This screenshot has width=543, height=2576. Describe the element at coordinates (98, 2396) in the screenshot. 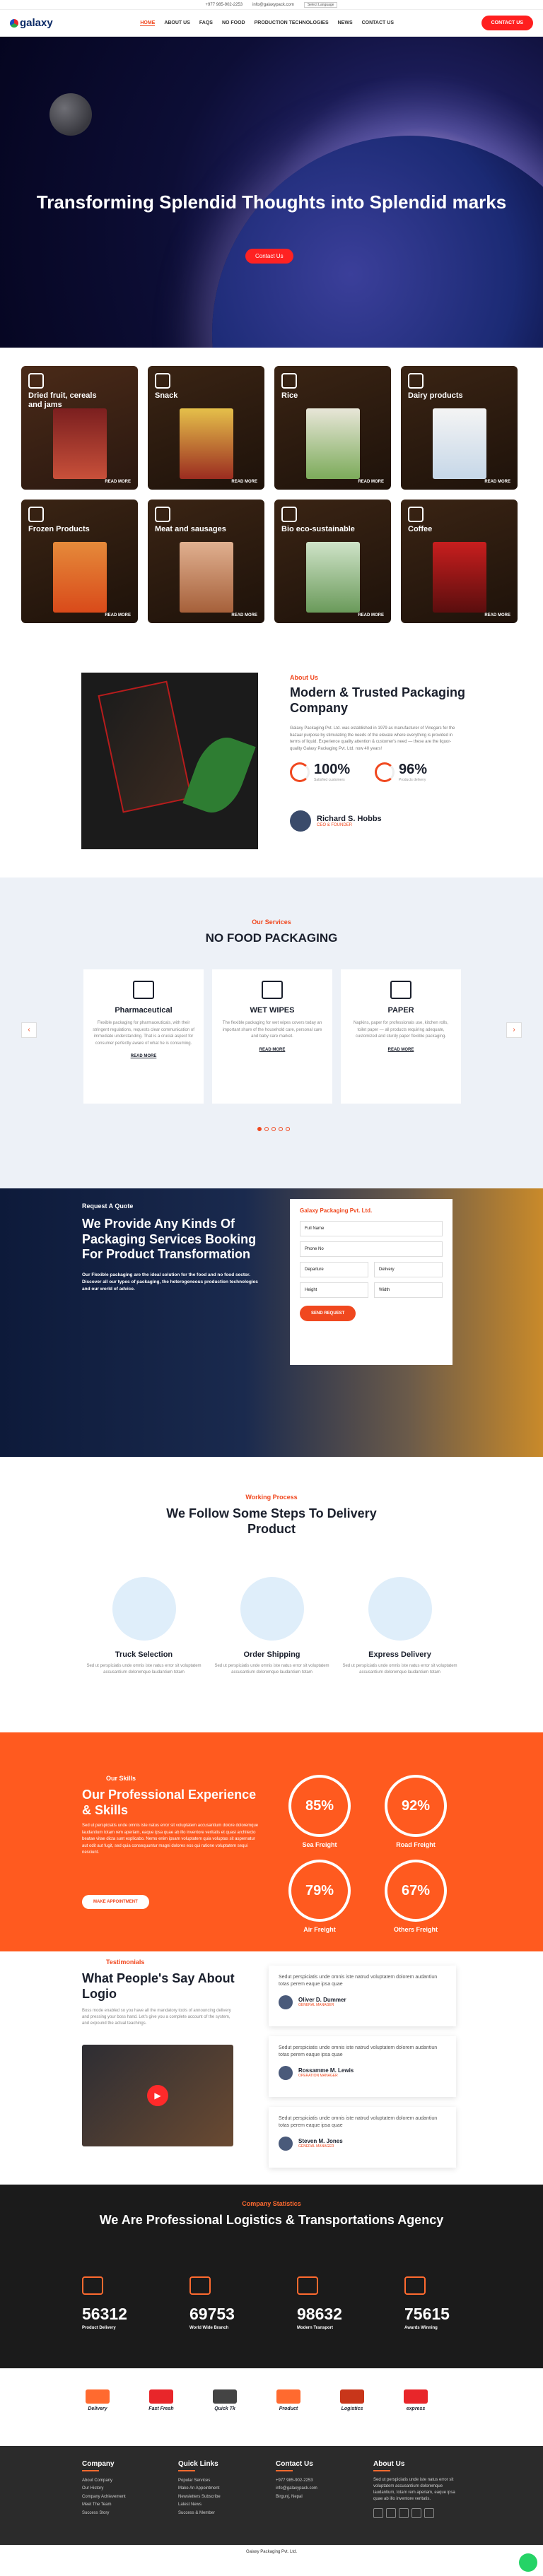

I see `delivery-brand-icon` at that location.